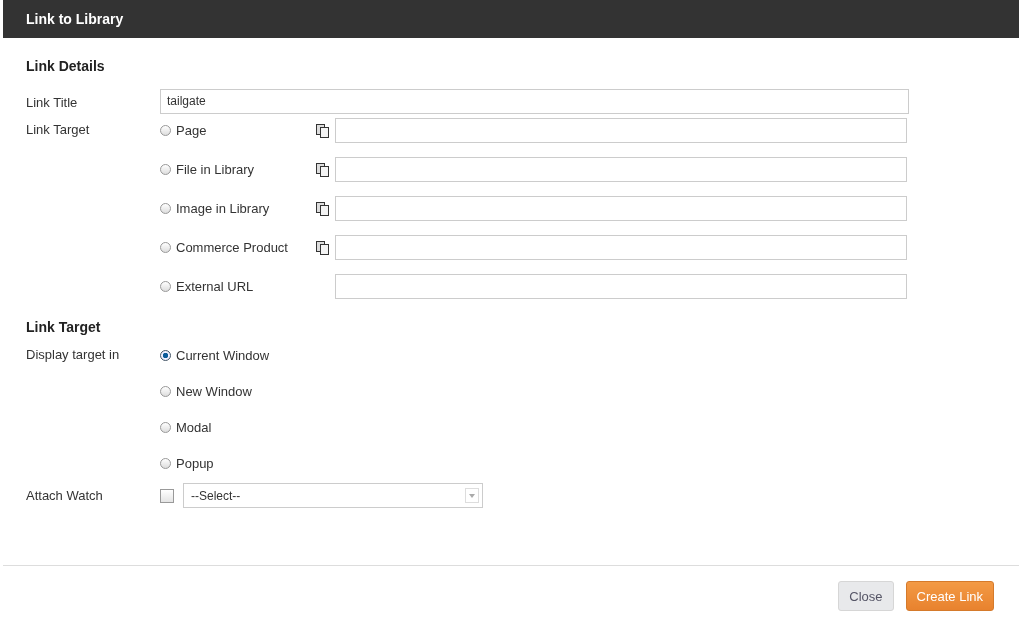 This screenshot has width=1022, height=631. What do you see at coordinates (192, 130) in the screenshot?
I see `option-label: Page` at bounding box center [192, 130].